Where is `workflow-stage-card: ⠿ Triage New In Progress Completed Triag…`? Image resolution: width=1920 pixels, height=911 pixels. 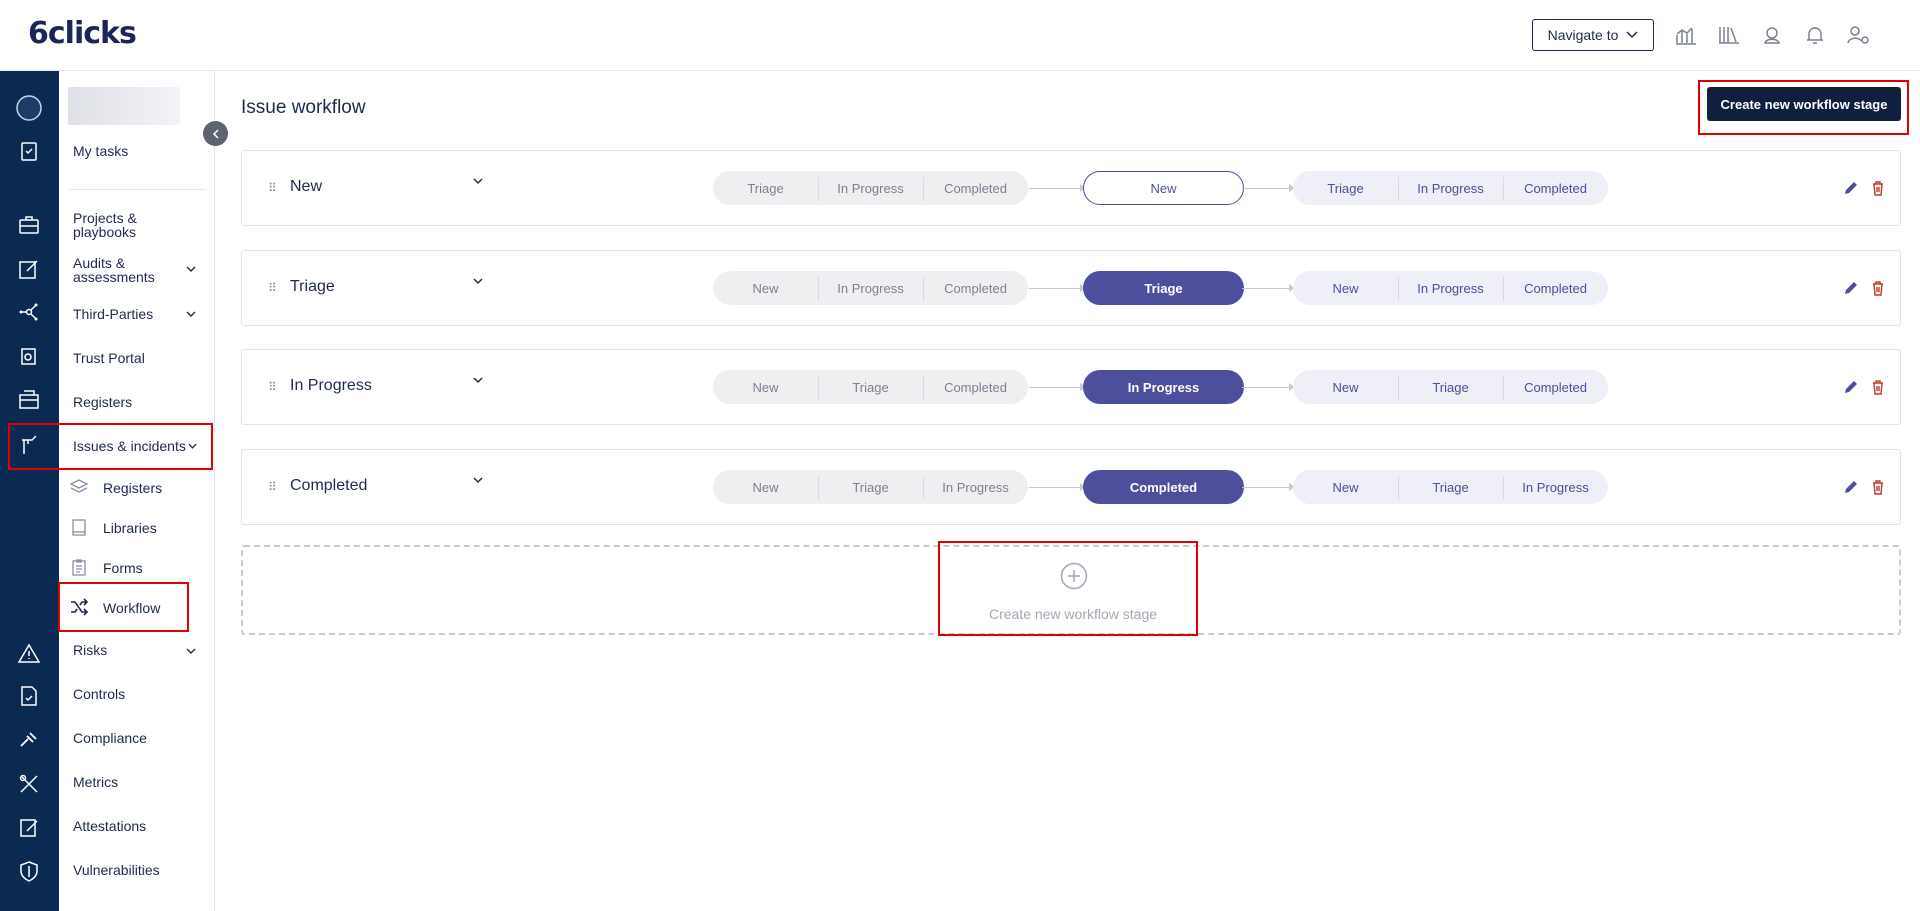 workflow-stage-card: ⠿ Triage New In Progress Completed Triag… is located at coordinates (1071, 288).